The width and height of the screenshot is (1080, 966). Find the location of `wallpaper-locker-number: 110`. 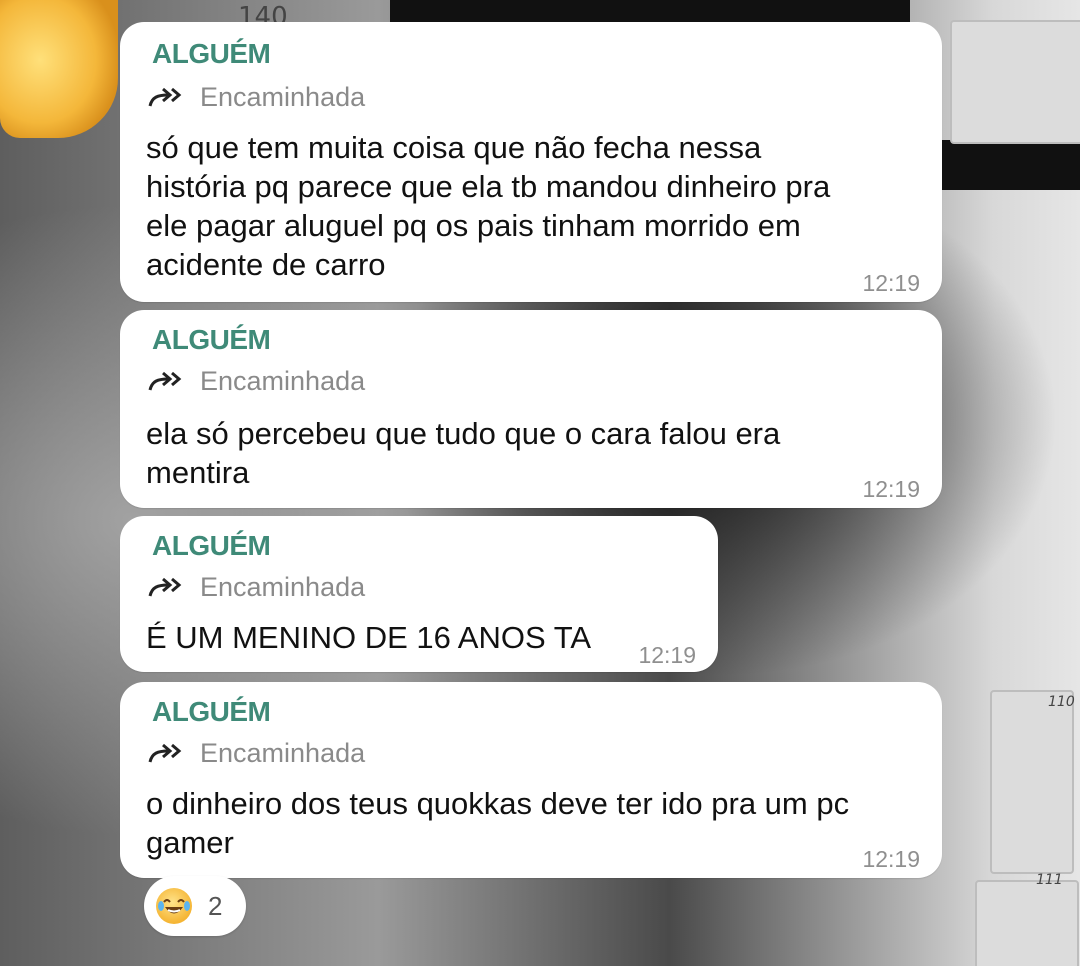

wallpaper-locker-number: 110 is located at coordinates (1061, 702).